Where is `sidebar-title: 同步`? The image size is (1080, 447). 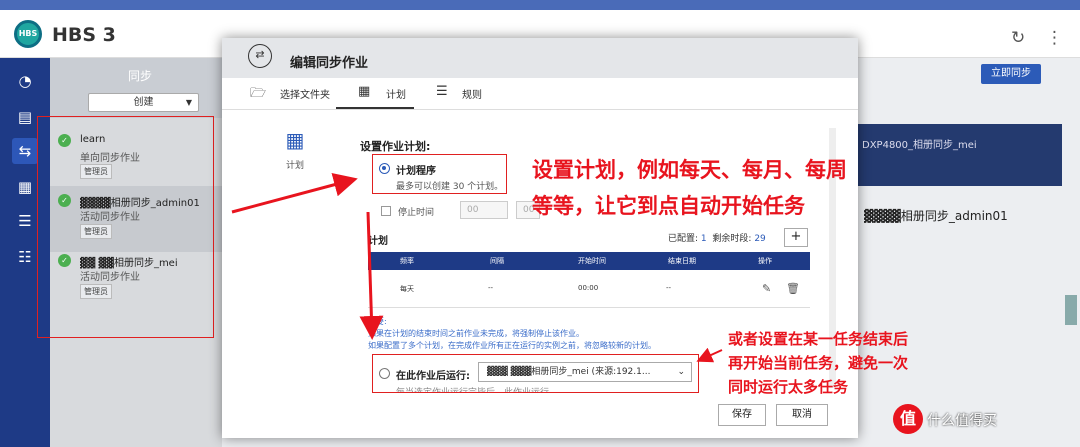 sidebar-title: 同步 is located at coordinates (140, 76).